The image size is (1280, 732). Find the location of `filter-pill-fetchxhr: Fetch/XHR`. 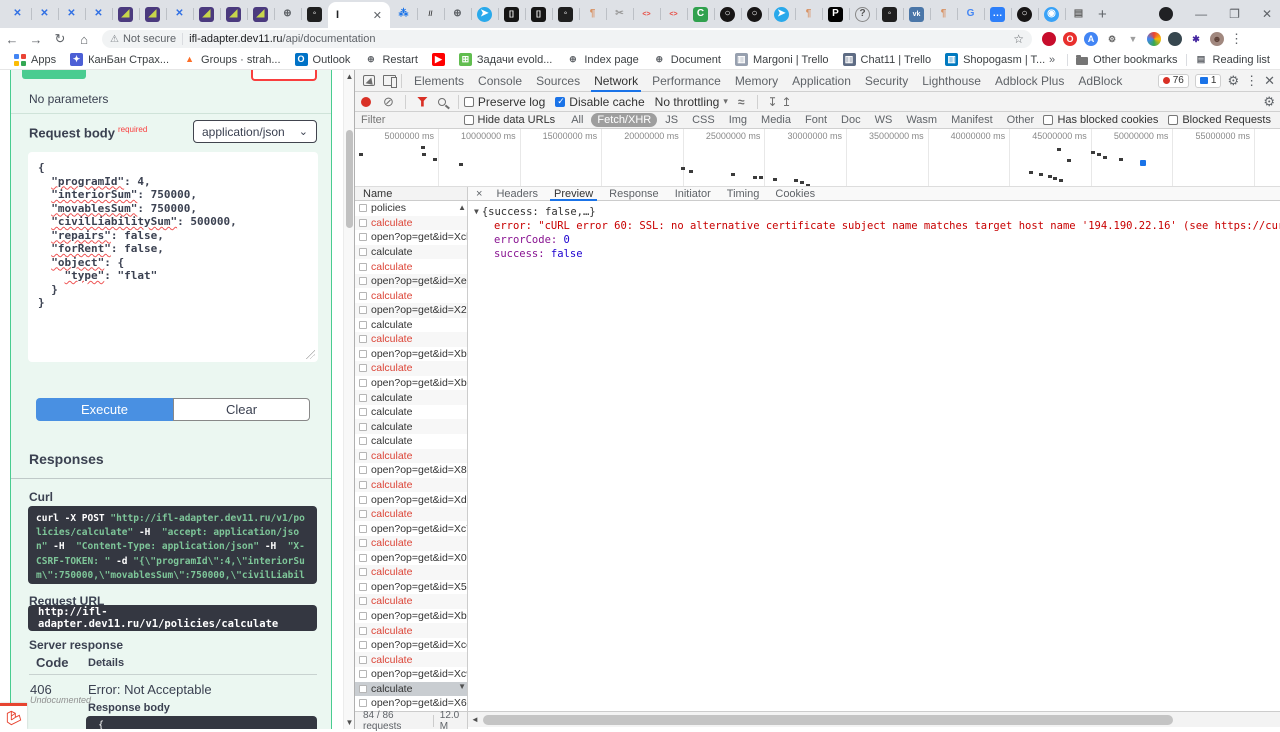

filter-pill-fetchxhr: Fetch/XHR is located at coordinates (624, 120).